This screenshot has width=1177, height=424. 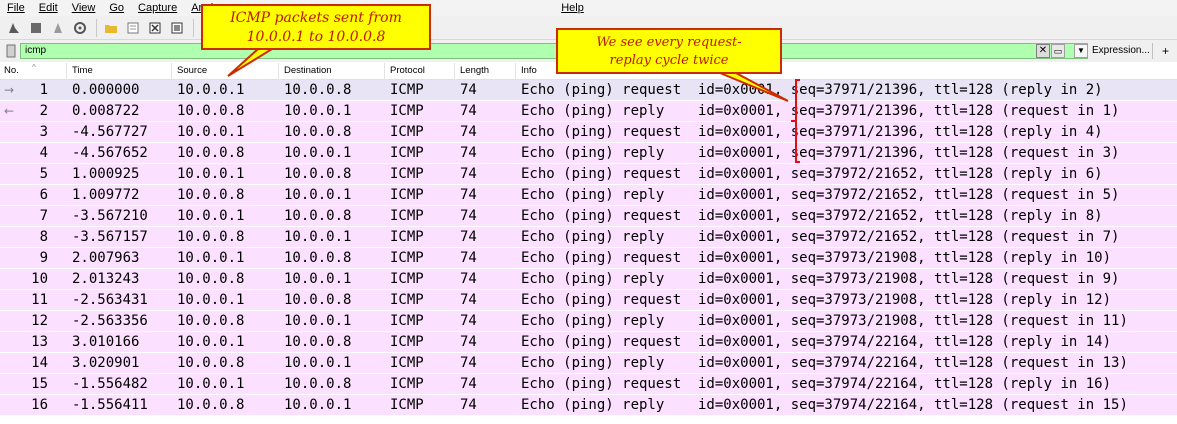 What do you see at coordinates (669, 42) in the screenshot?
I see `callout-line: We see every request-` at bounding box center [669, 42].